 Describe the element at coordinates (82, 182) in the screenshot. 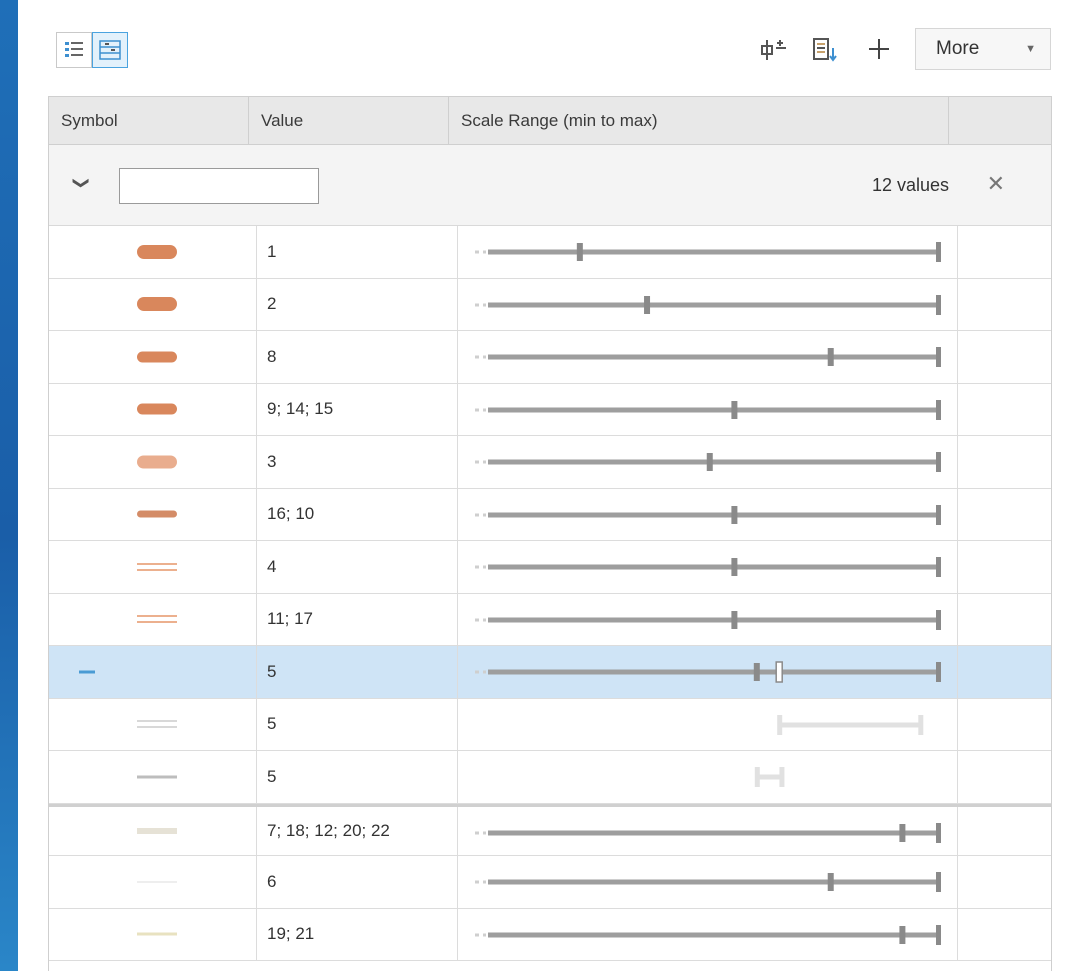

I see `chevron-down-icon: ❯` at that location.